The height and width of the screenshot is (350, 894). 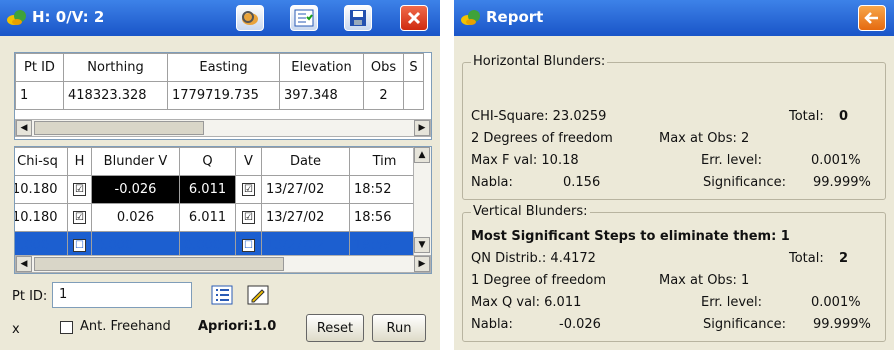 I want to click on col-v: V, so click(x=248, y=161).